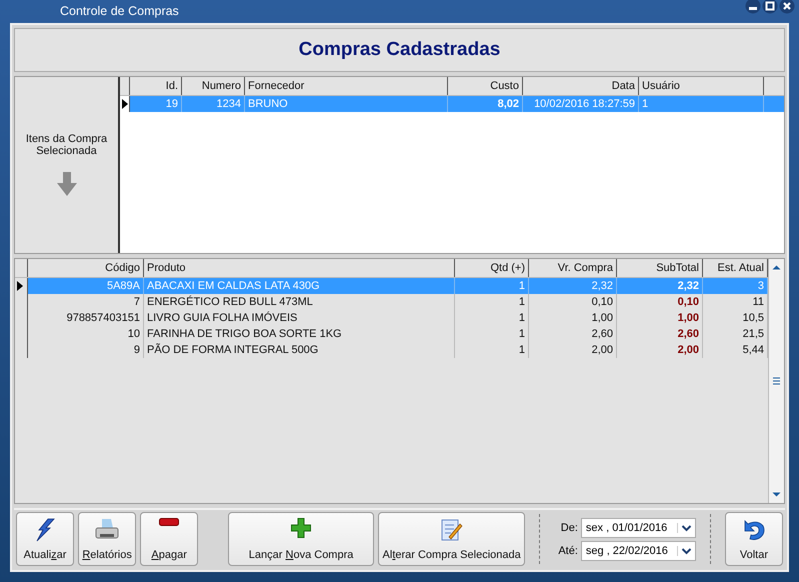 The image size is (799, 582). What do you see at coordinates (346, 86) in the screenshot?
I see `column-header: Fornecedor` at bounding box center [346, 86].